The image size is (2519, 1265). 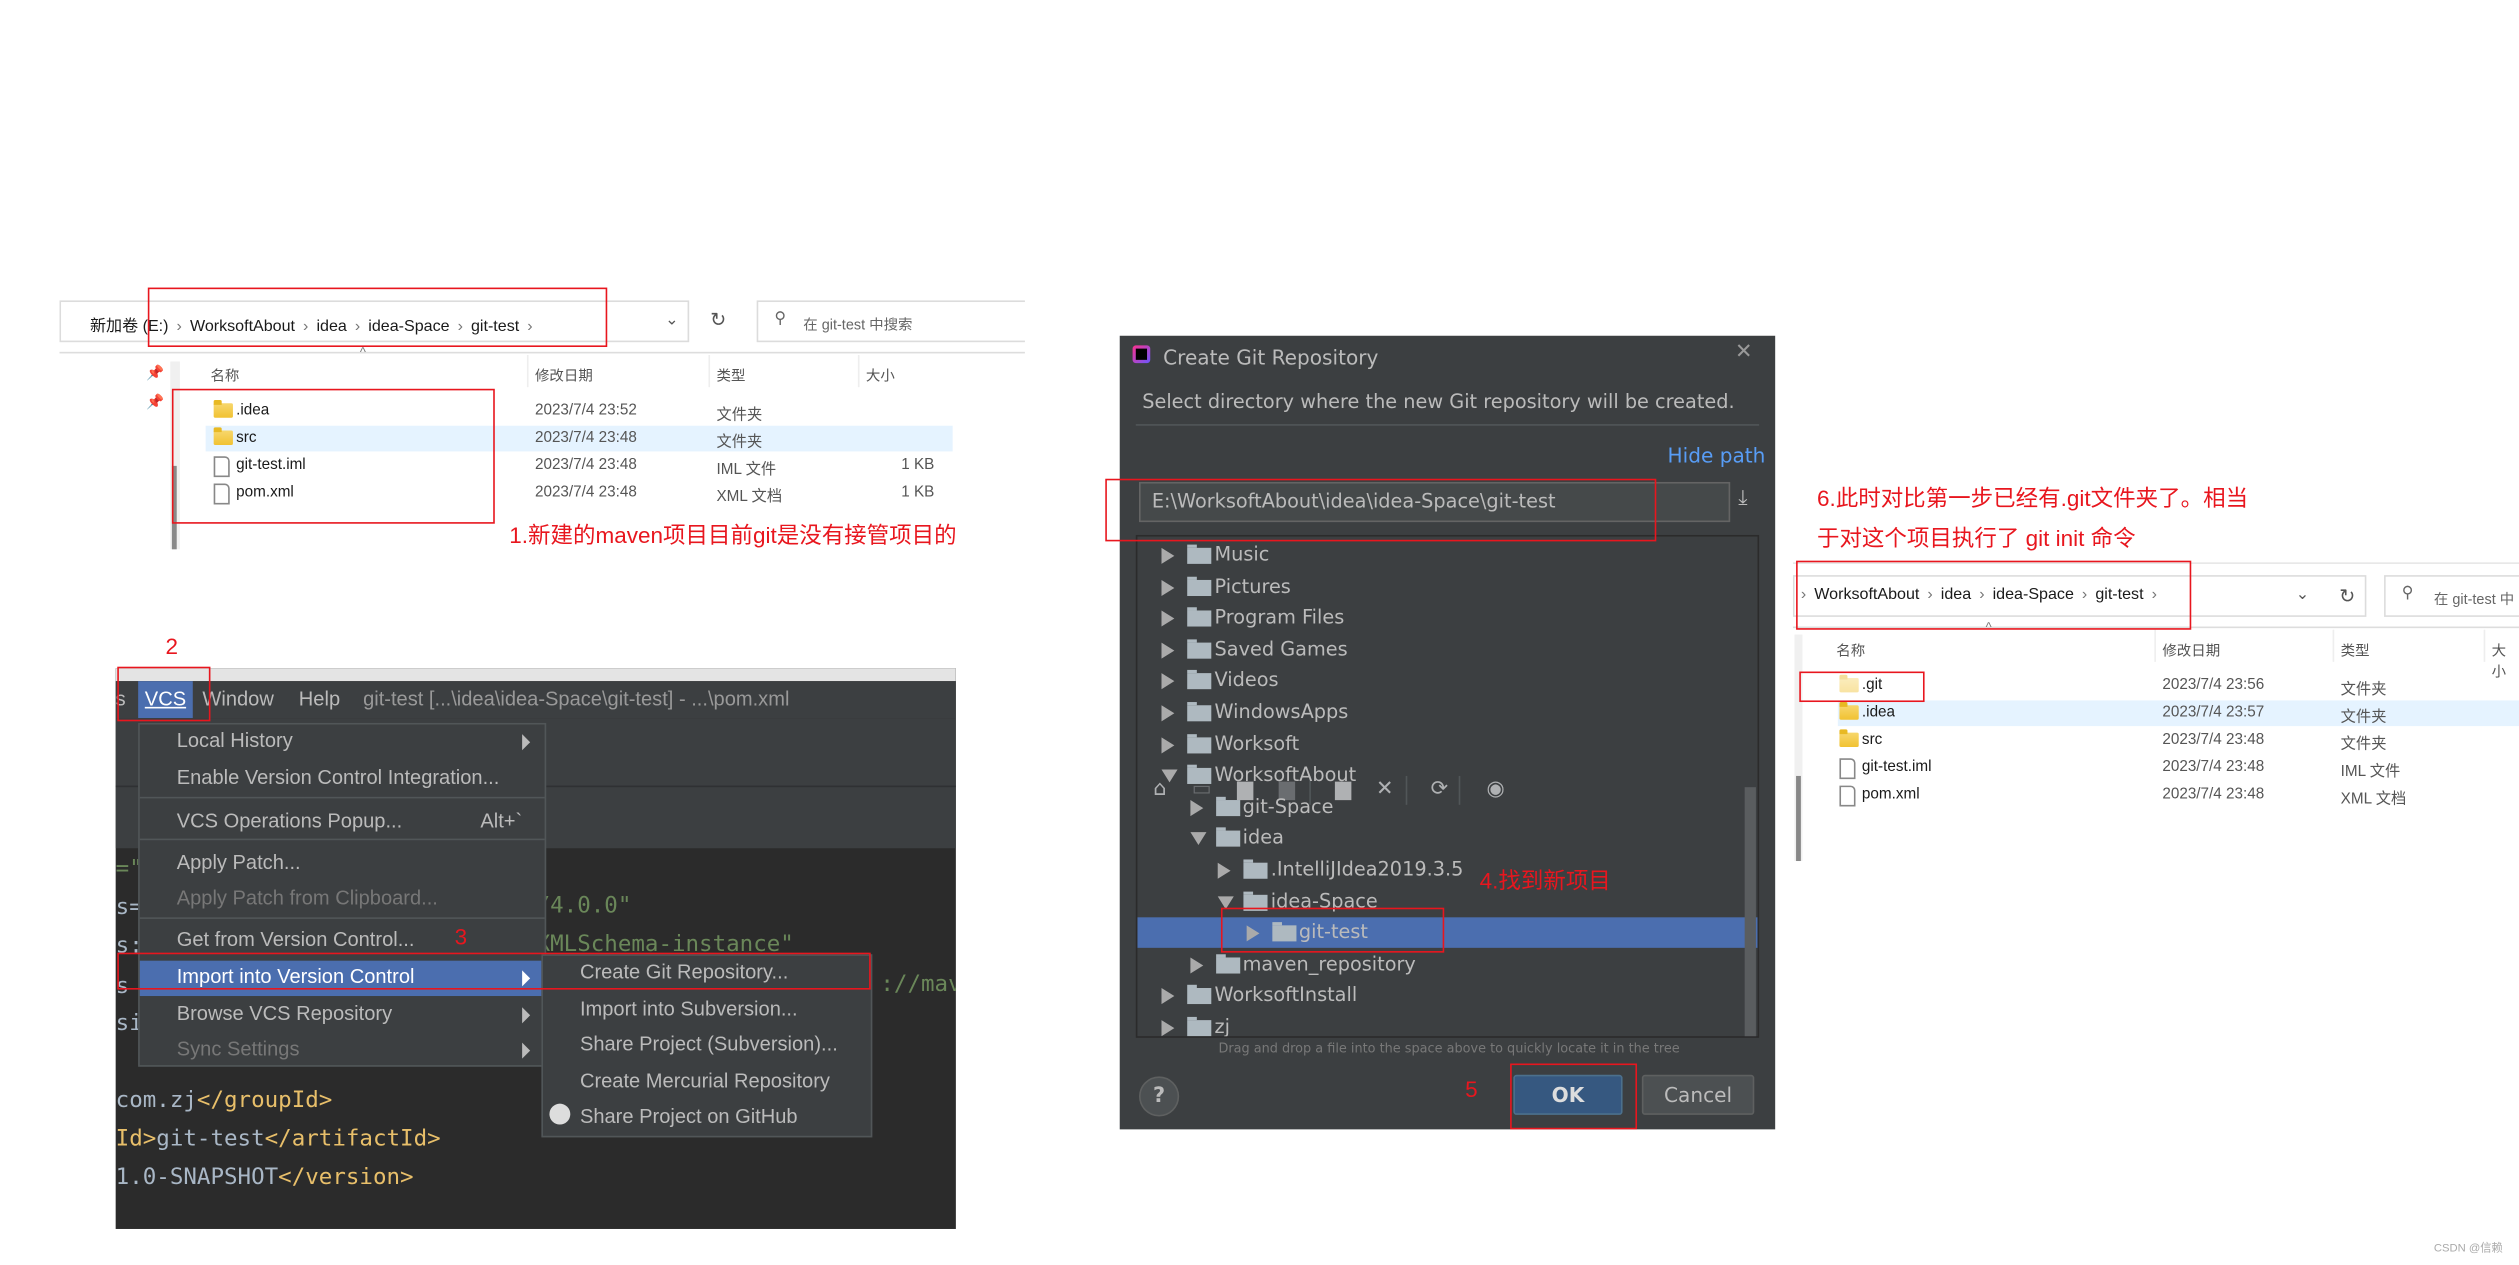 What do you see at coordinates (1447, 775) in the screenshot?
I see `tree-item-worksoftabout: WorksoftAbout` at bounding box center [1447, 775].